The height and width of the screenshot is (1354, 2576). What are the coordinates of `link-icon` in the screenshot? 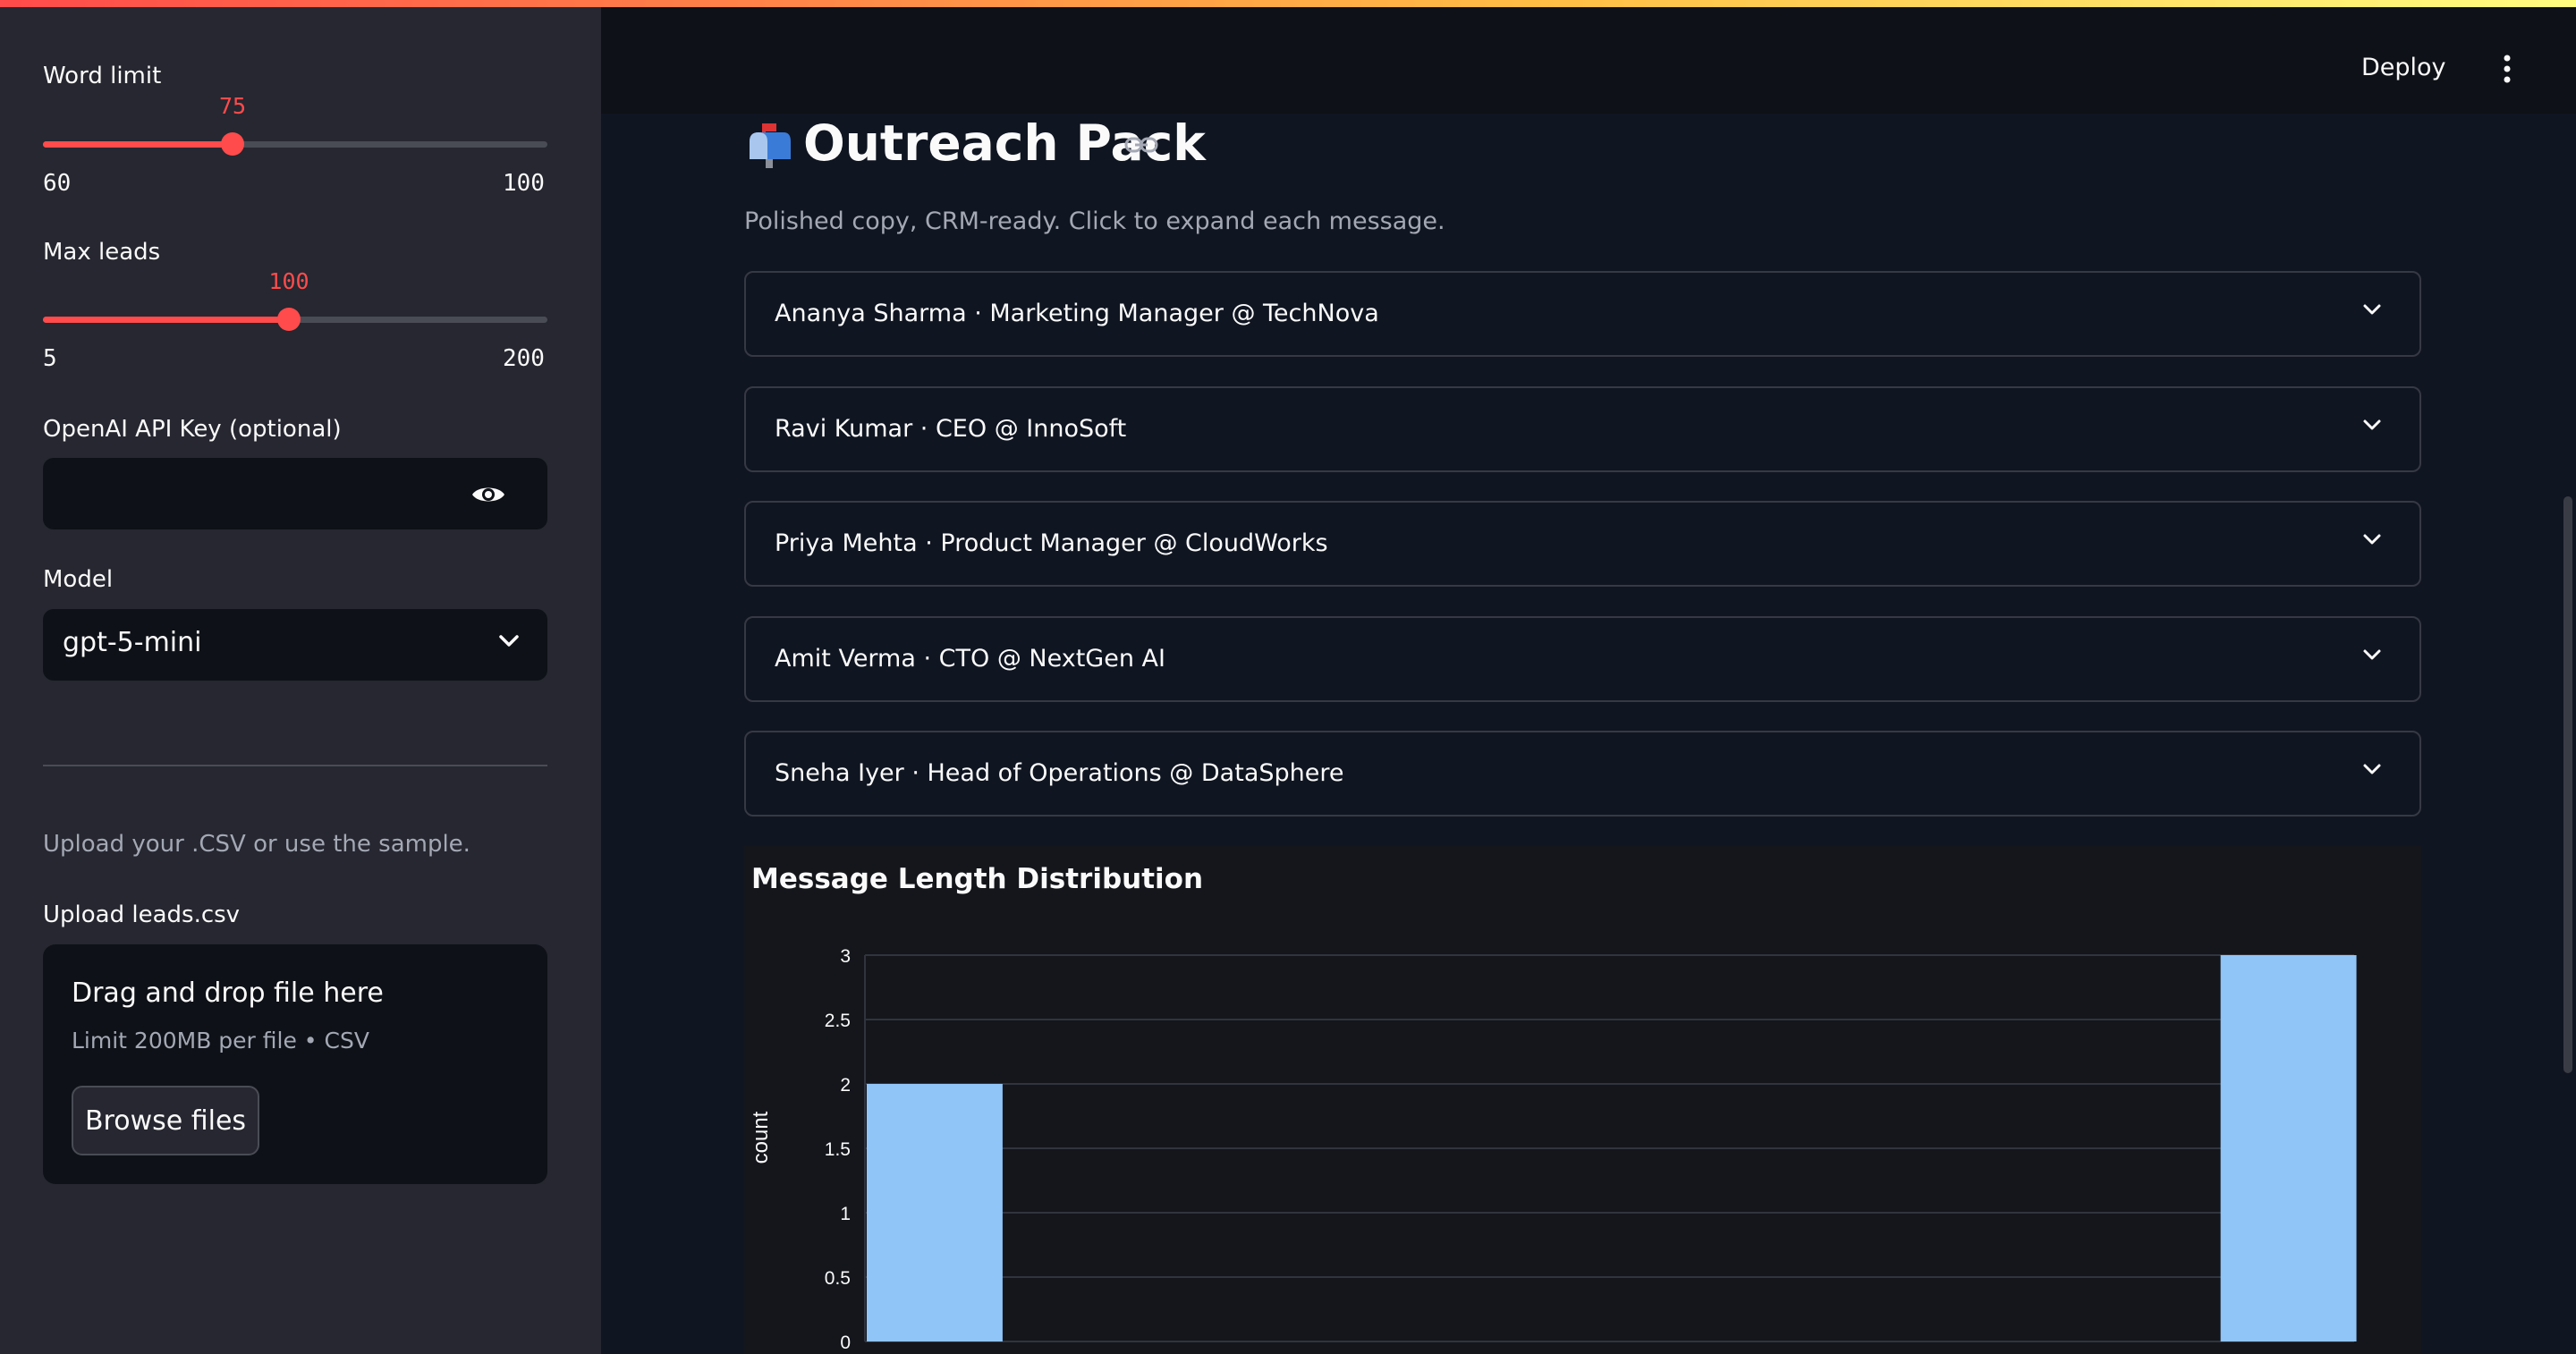 It's located at (1141, 146).